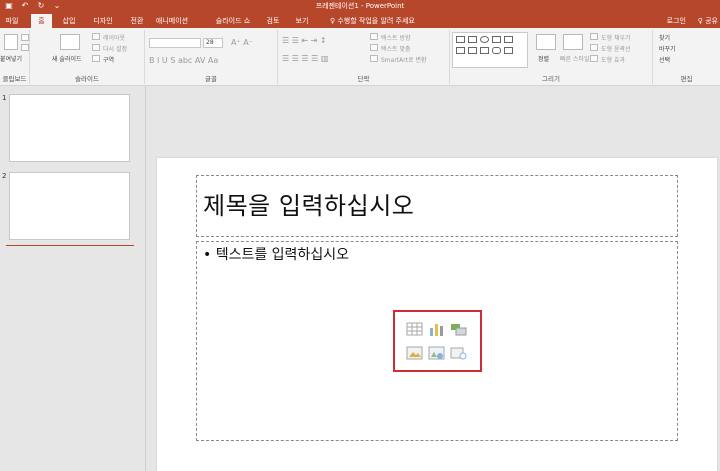  I want to click on text-direction-button: 텍스트 방향, so click(396, 37).